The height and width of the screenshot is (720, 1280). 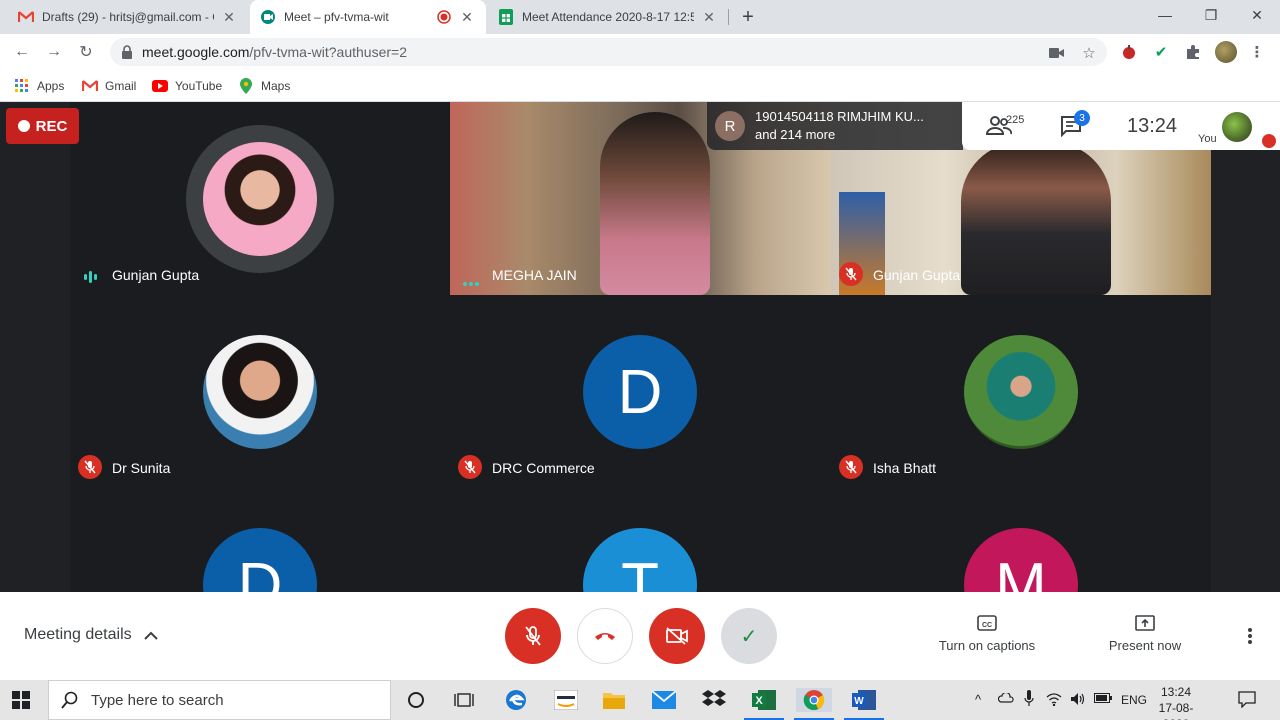 I want to click on camera-toggle-button, so click(x=677, y=636).